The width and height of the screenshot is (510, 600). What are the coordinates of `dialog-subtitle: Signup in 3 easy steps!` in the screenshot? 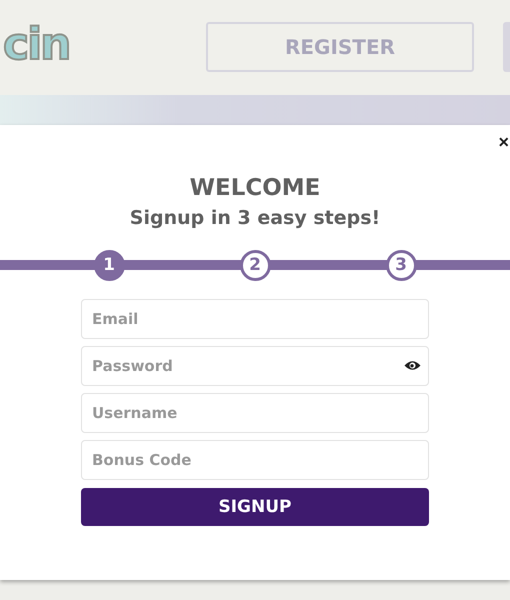 It's located at (255, 218).